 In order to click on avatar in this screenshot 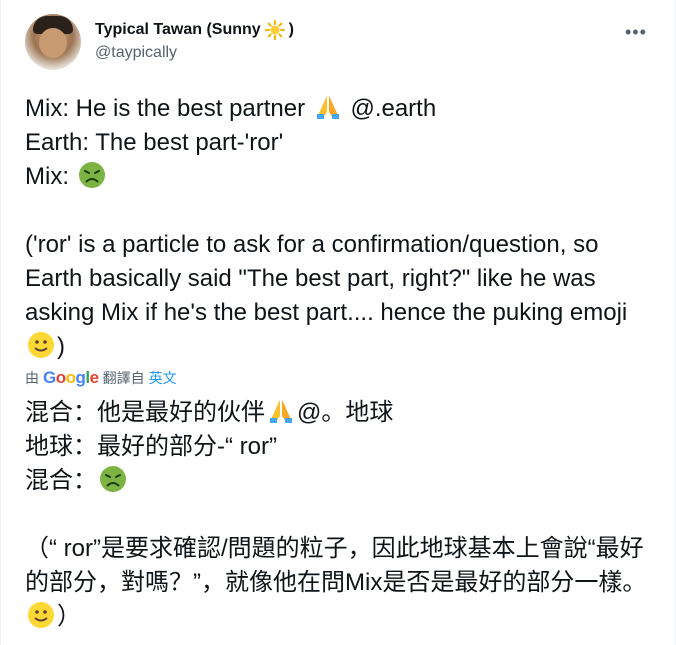, I will do `click(53, 42)`.